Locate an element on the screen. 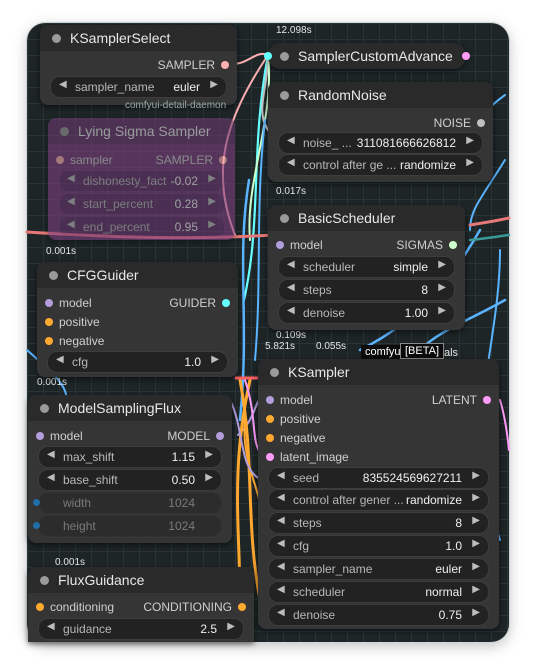  denoise-stepper: ◀ denoise 0.75 ▶ is located at coordinates (378, 615).